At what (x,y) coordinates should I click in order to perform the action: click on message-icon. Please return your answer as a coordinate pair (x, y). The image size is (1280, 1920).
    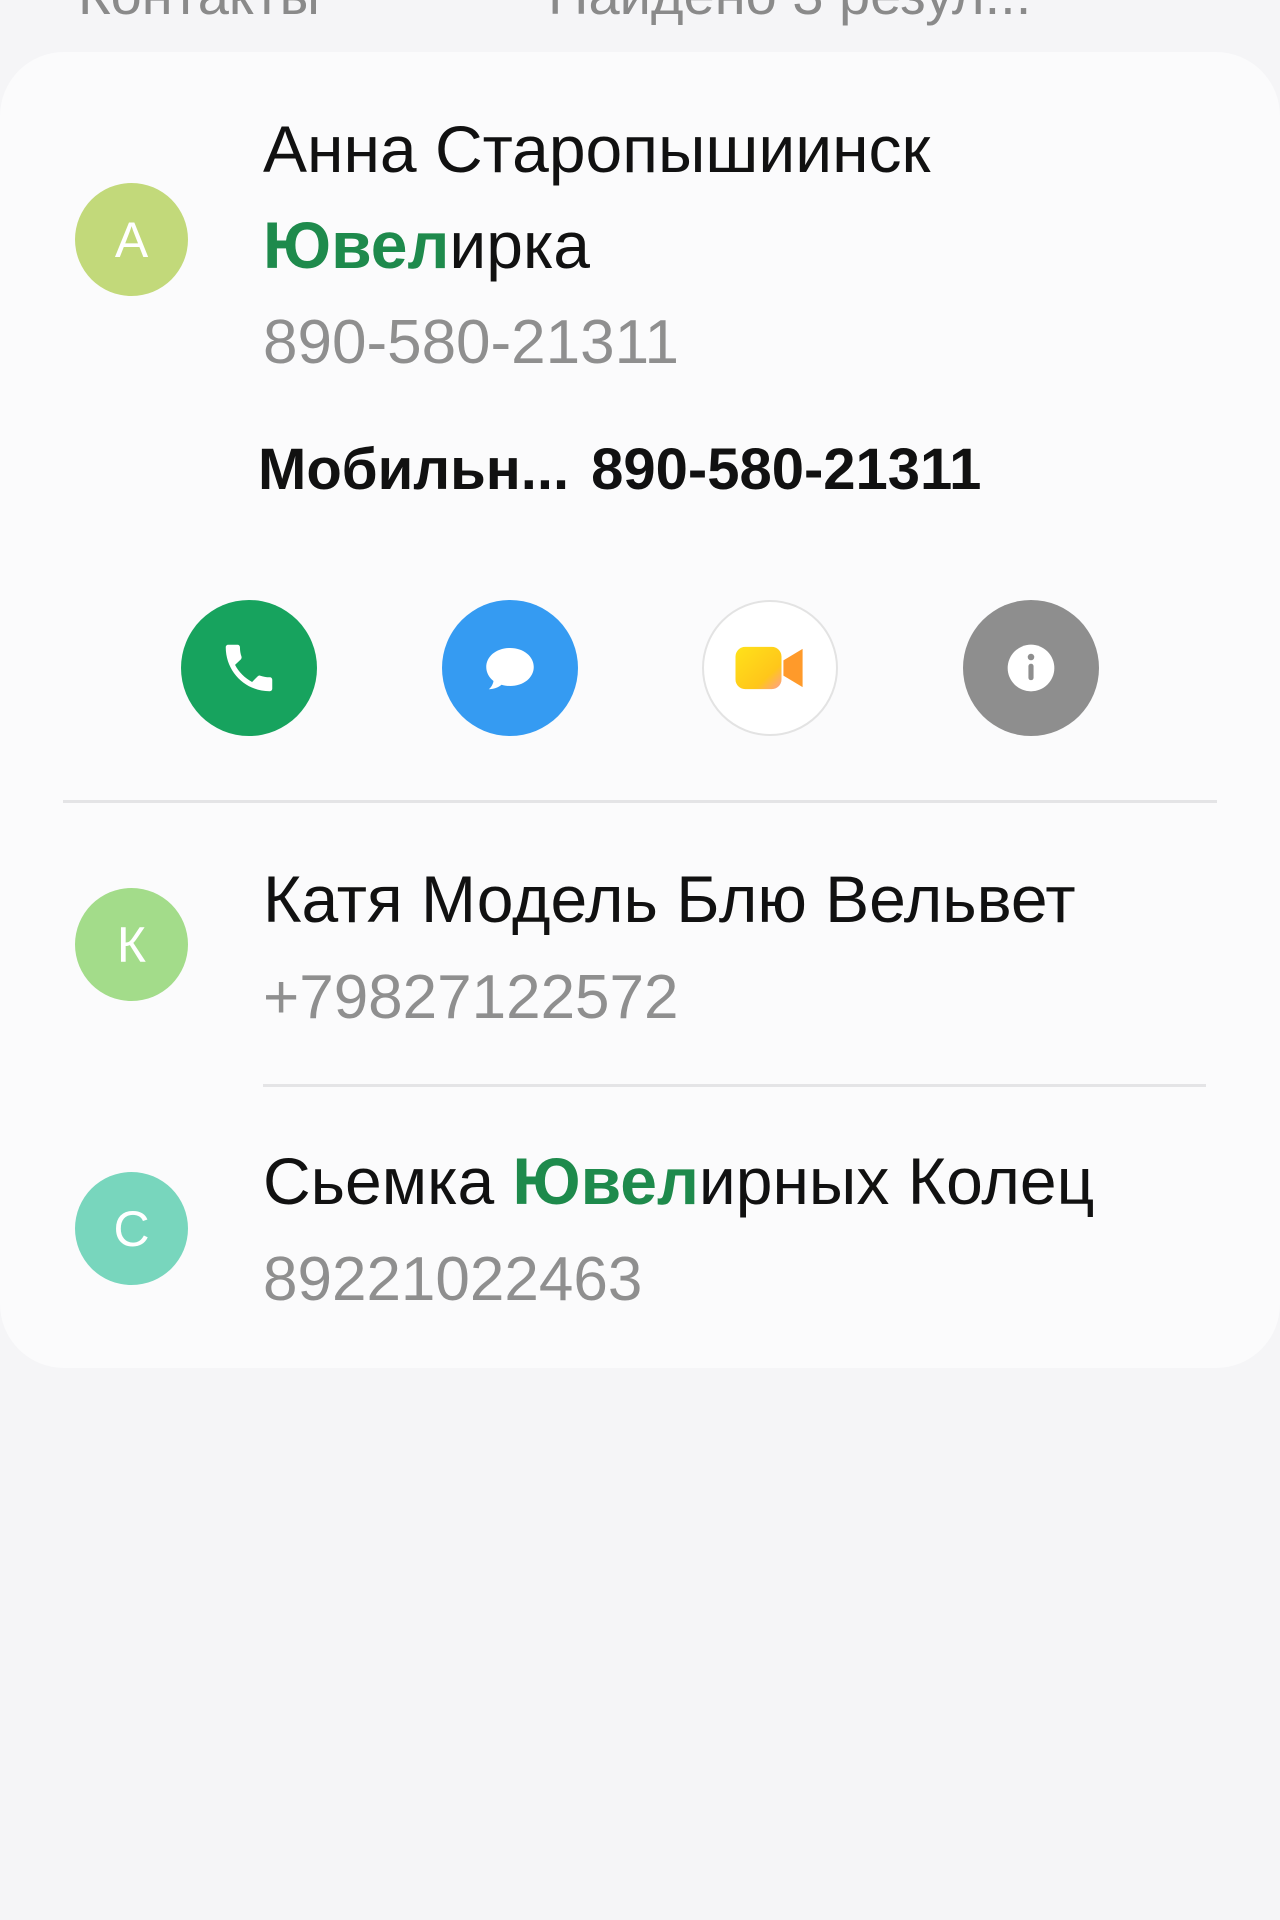
    Looking at the image, I should click on (510, 669).